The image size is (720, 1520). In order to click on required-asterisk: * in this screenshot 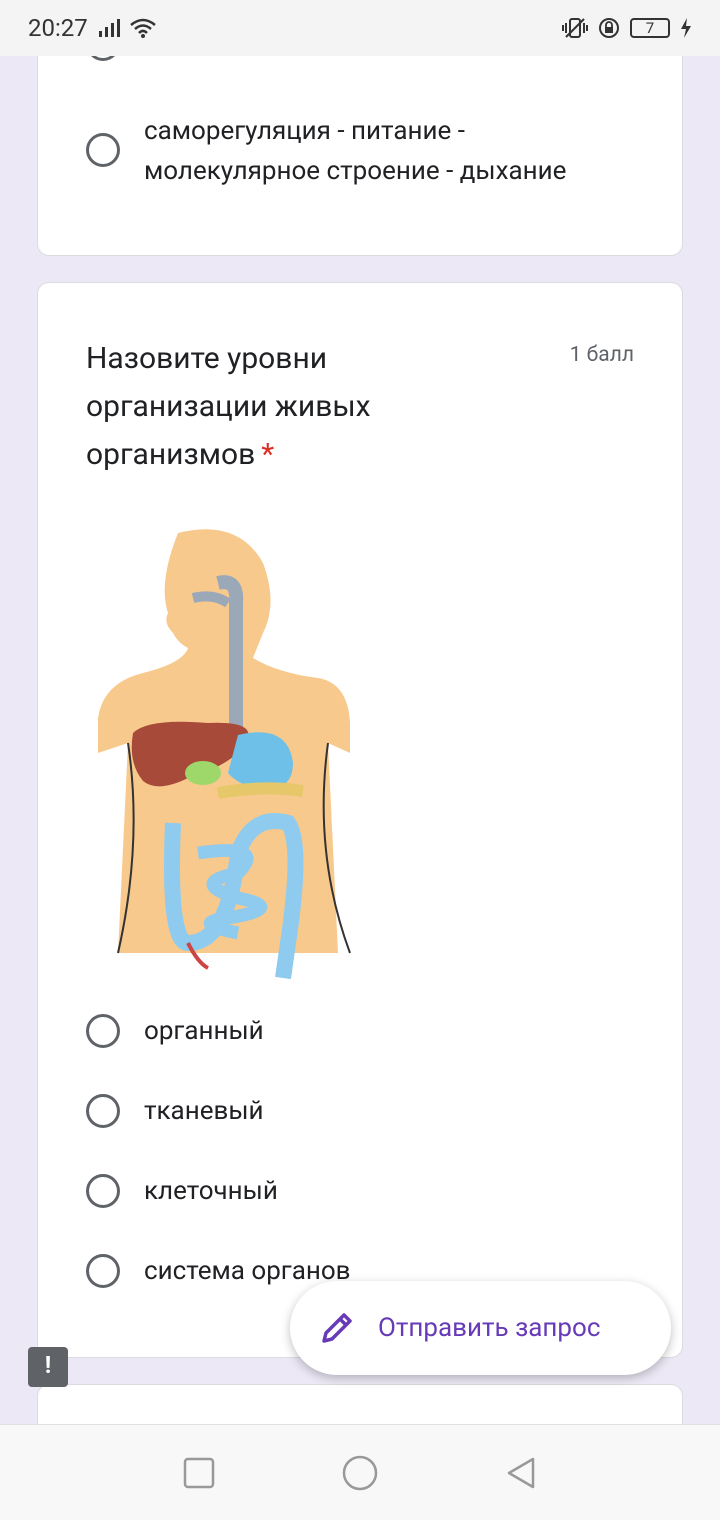, I will do `click(268, 454)`.